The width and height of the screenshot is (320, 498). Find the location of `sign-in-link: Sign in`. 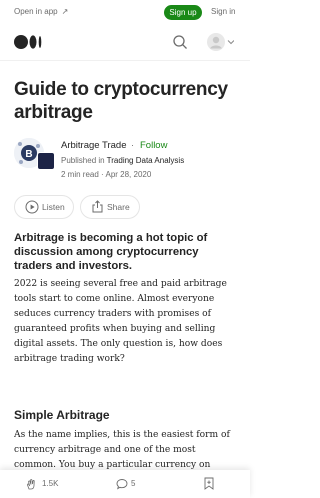

sign-in-link: Sign in is located at coordinates (223, 11).